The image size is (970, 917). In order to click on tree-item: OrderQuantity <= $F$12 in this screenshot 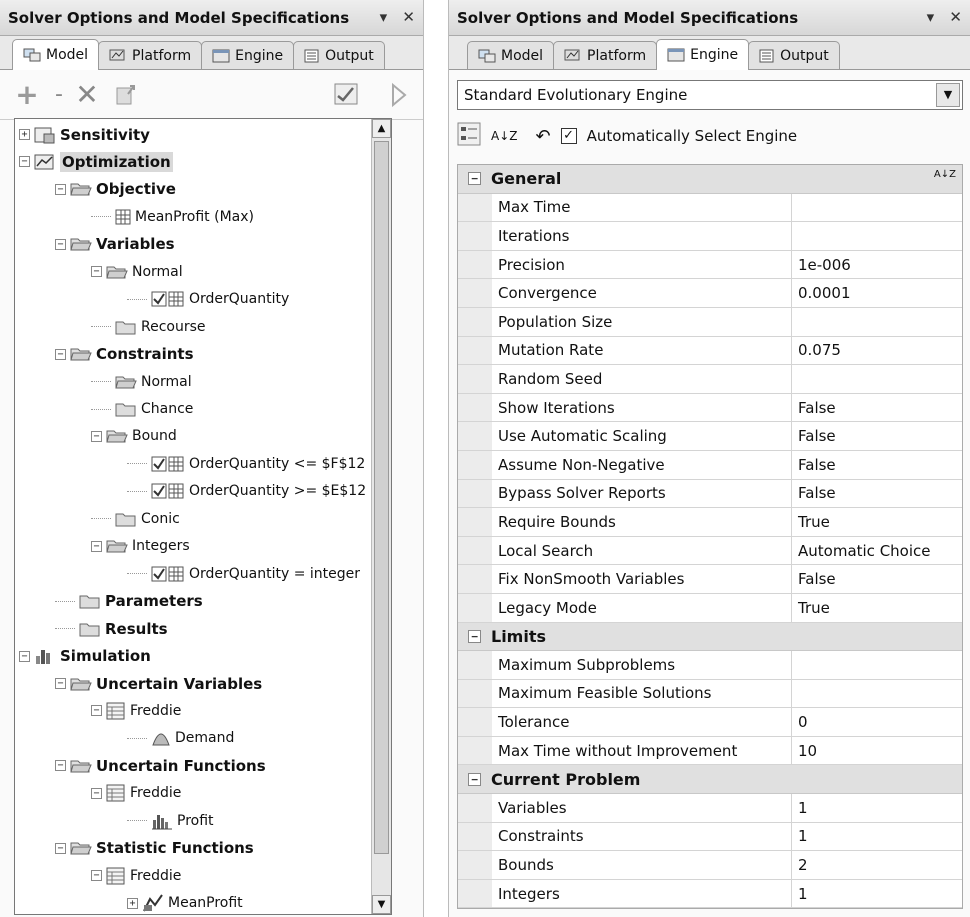, I will do `click(246, 463)`.